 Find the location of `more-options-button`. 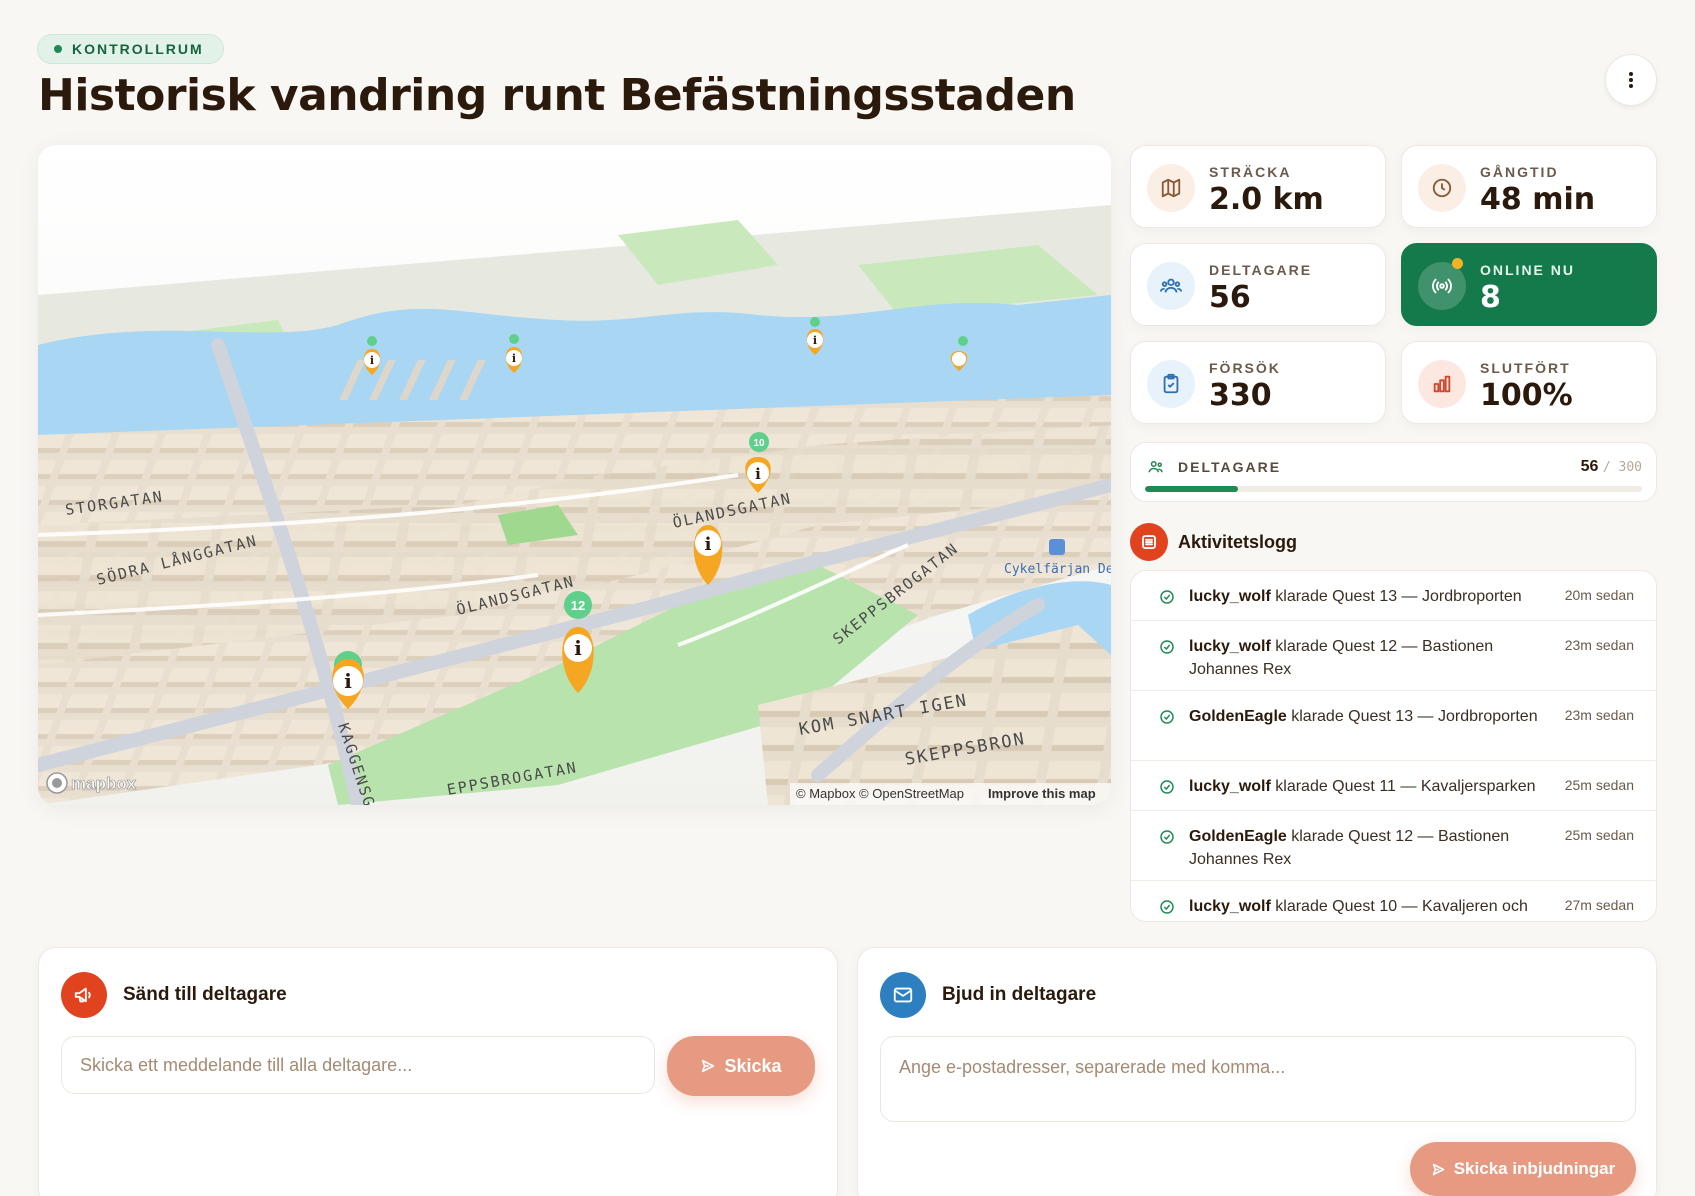

more-options-button is located at coordinates (1631, 80).